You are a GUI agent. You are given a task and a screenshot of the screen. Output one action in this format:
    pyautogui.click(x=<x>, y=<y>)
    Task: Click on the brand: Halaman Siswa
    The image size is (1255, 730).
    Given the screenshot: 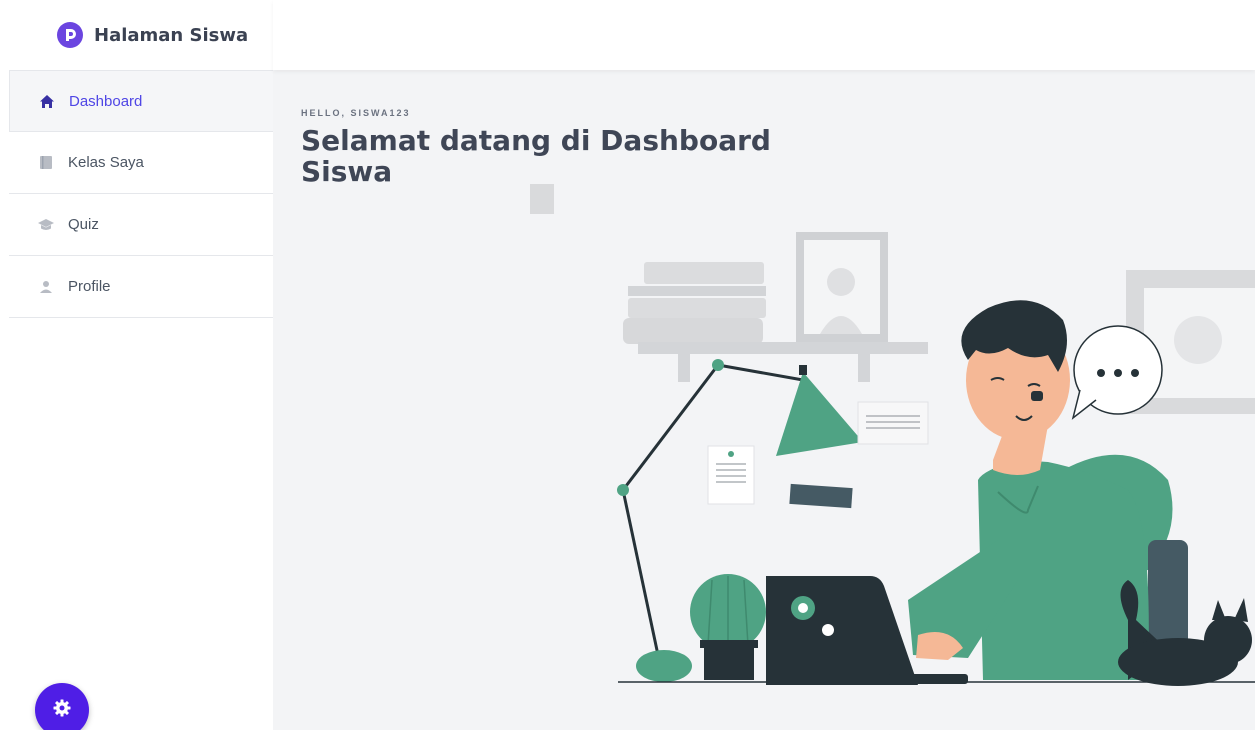 What is the action you would take?
    pyautogui.click(x=136, y=35)
    